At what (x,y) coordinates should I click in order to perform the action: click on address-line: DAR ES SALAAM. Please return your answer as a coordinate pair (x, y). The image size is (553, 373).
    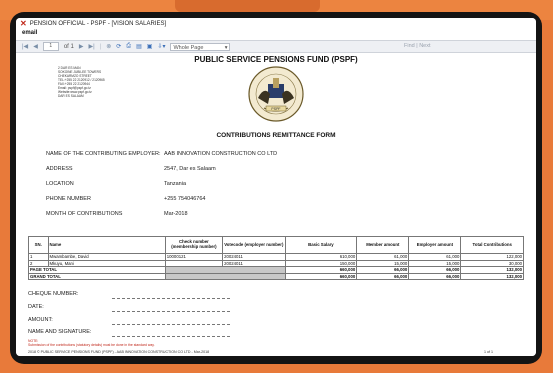
    Looking at the image, I should click on (71, 96).